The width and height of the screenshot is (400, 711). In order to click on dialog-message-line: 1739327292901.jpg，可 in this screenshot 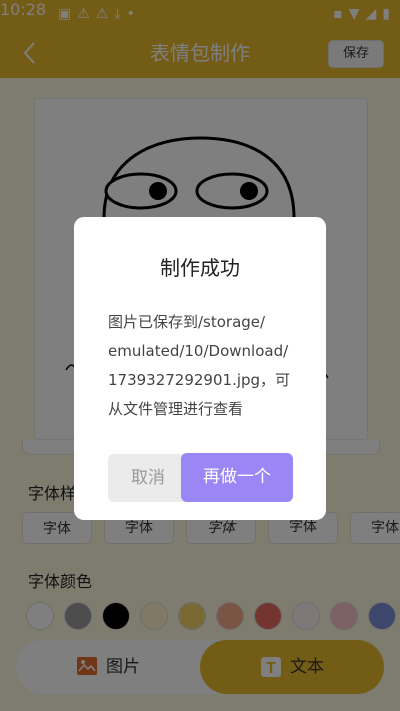, I will do `click(199, 380)`.